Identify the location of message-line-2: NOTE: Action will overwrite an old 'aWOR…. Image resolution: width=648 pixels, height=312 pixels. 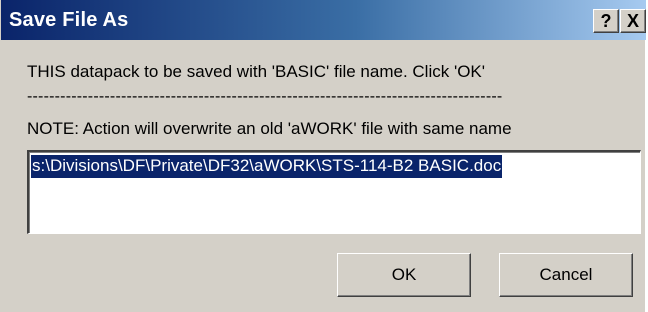
(269, 128).